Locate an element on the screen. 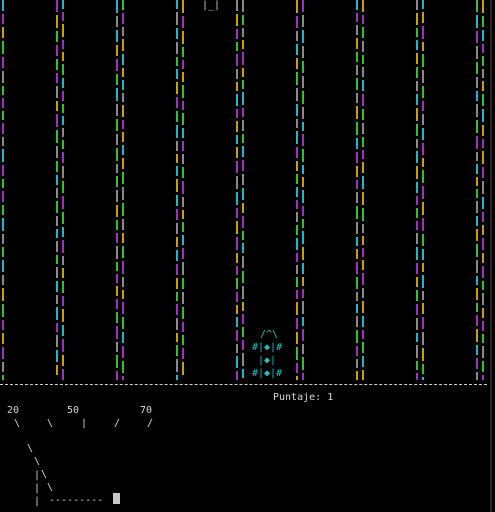 This screenshot has height=512, width=495. terminal-edge is located at coordinates (491, 256).